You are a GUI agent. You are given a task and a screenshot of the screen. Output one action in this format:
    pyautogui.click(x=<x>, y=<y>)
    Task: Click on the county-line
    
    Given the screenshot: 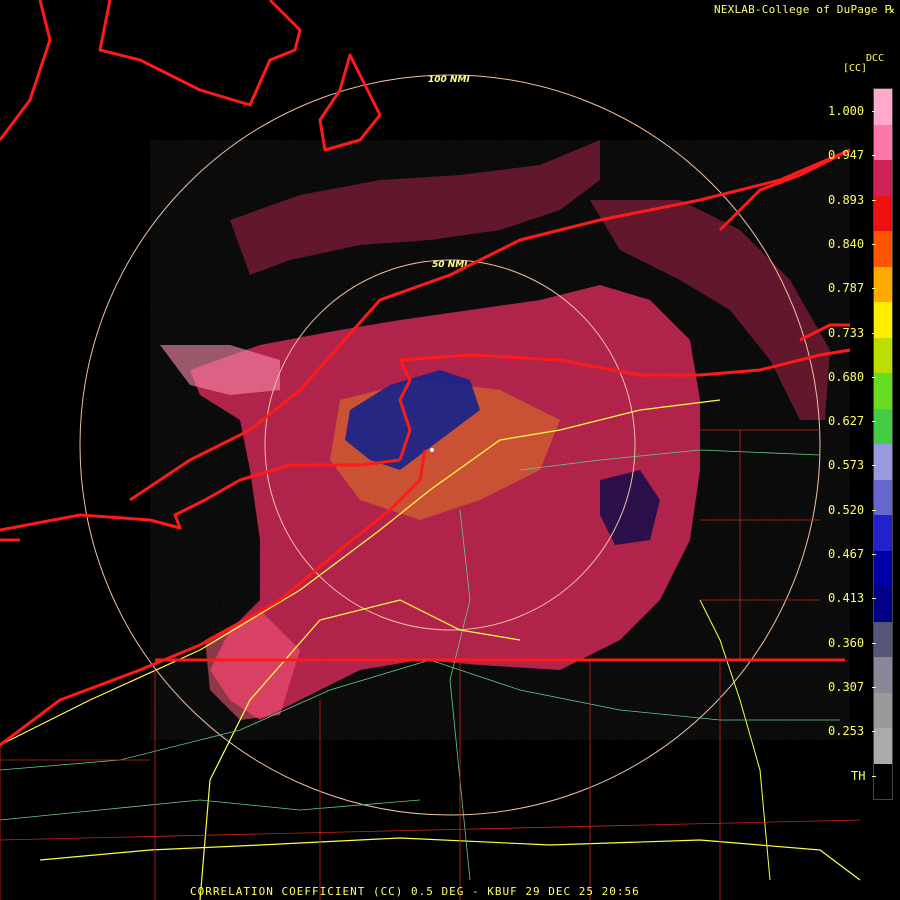 What is the action you would take?
    pyautogui.click(x=430, y=830)
    